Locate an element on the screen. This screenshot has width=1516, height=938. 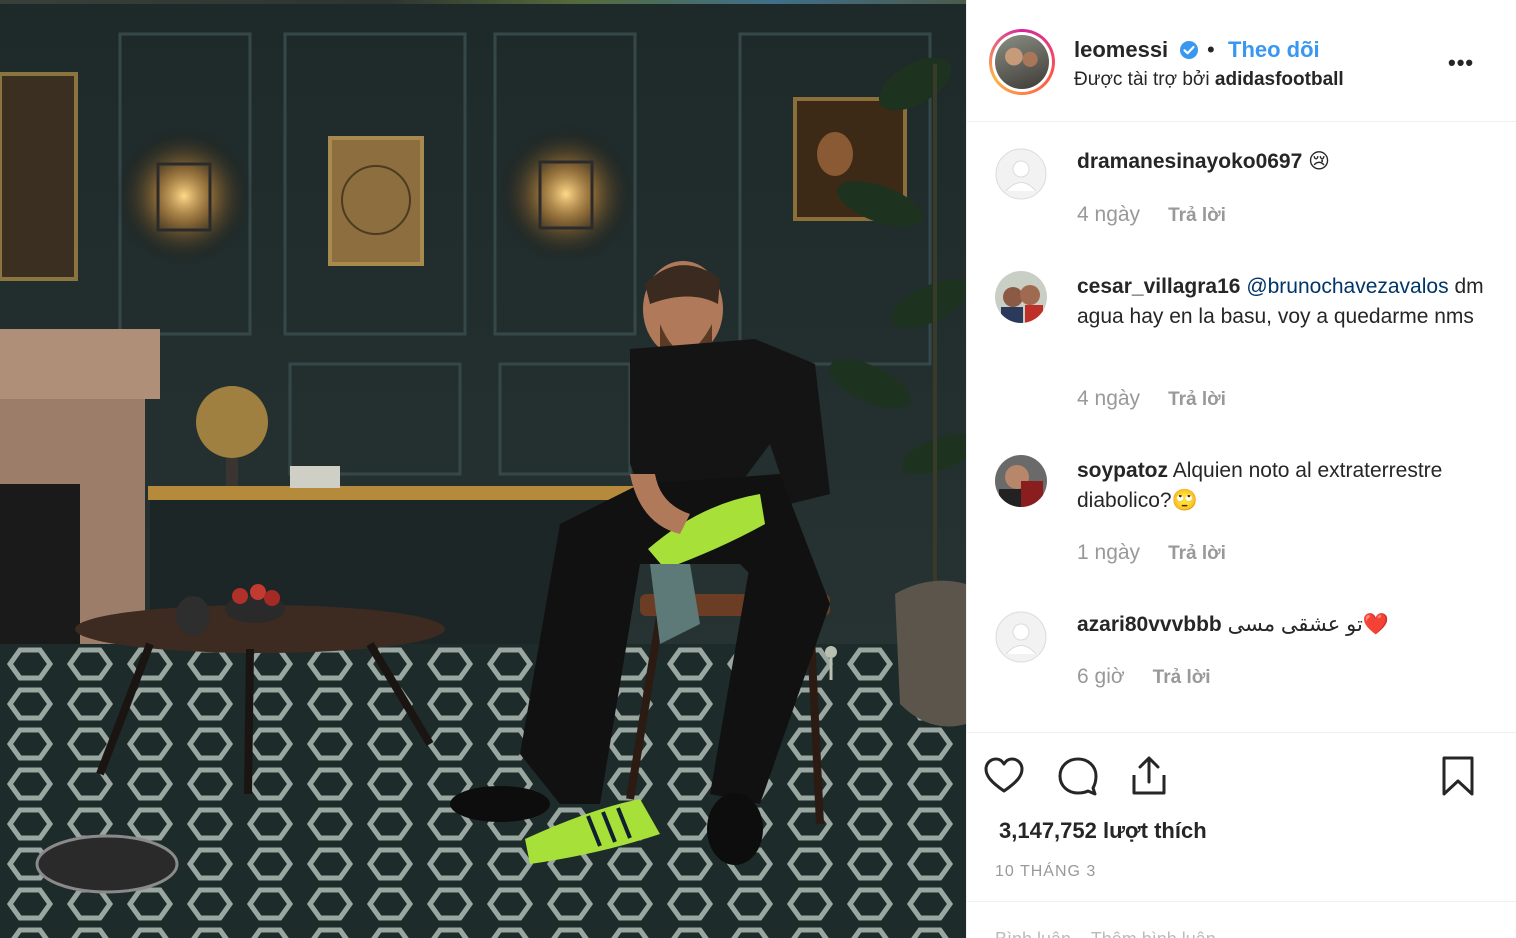
comment-username: dramanesinayoko0697 is located at coordinates (1189, 161).